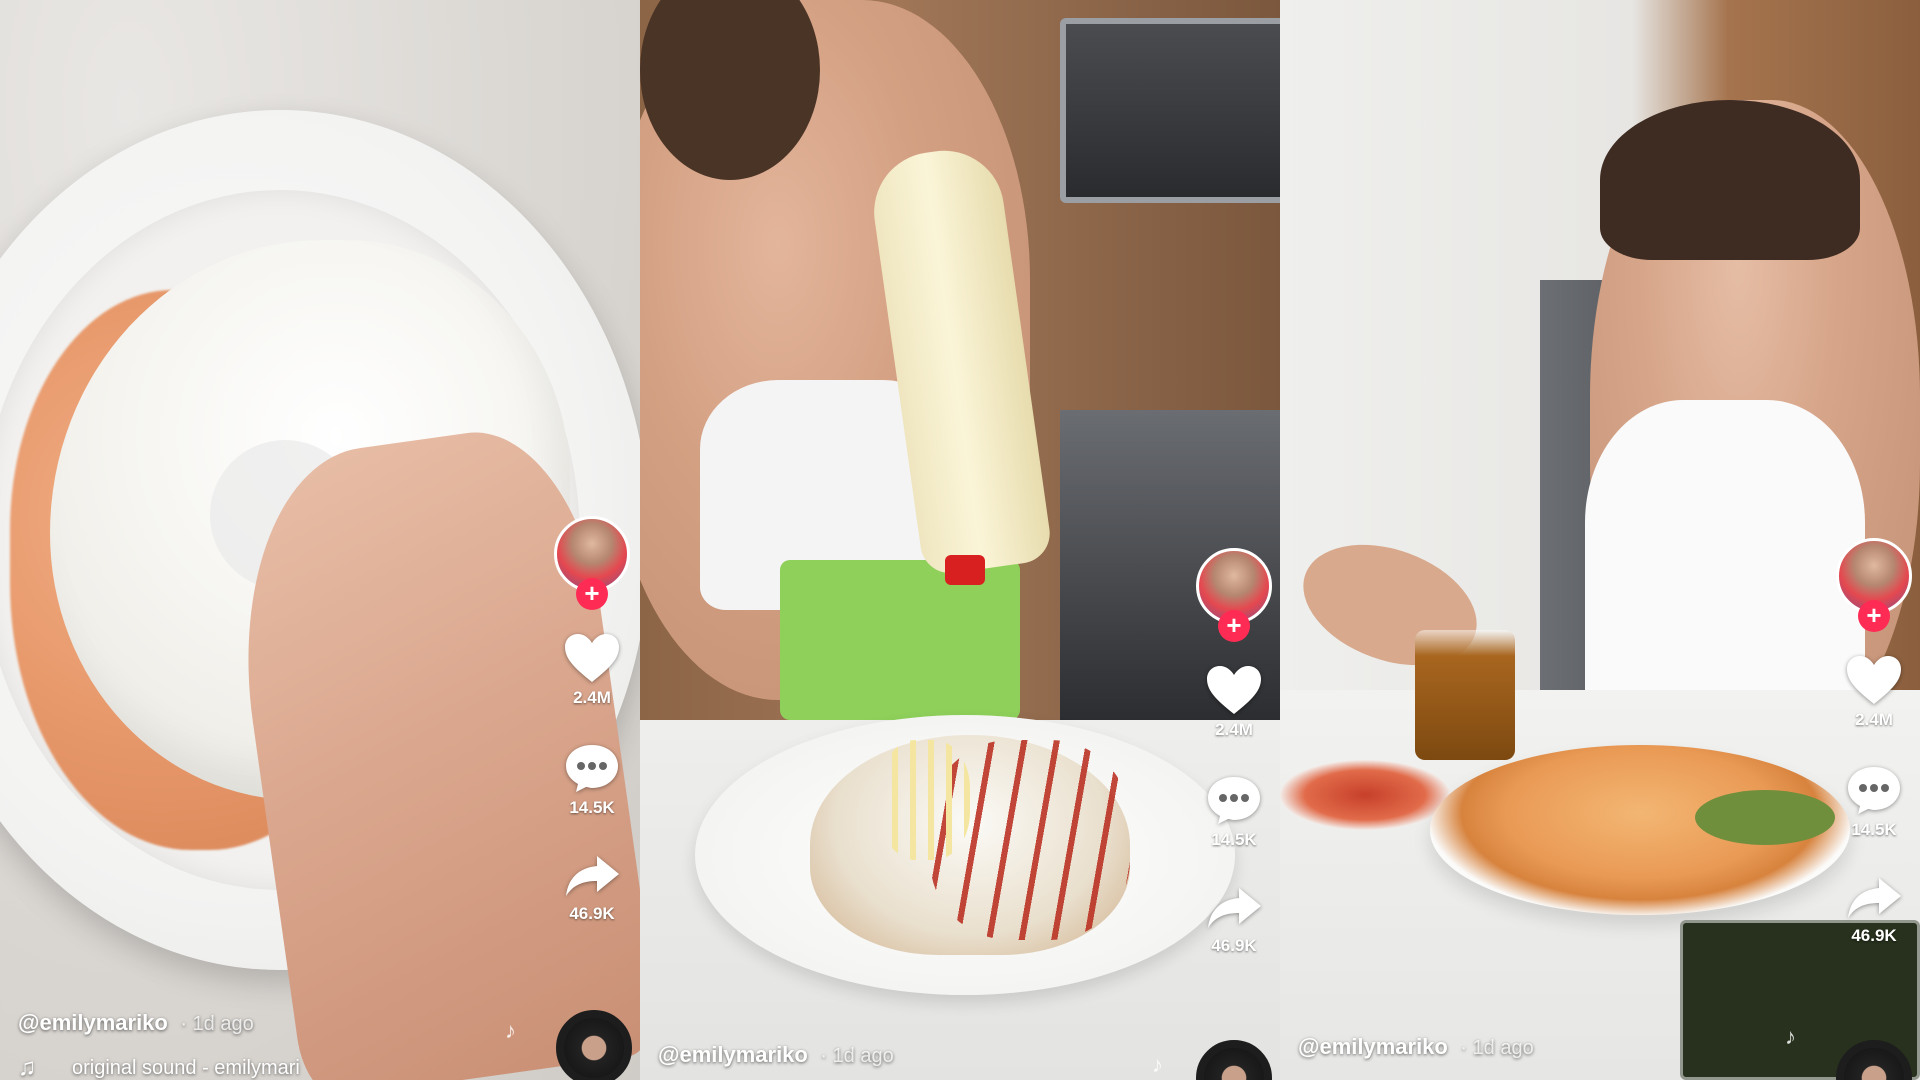  I want to click on mayo-drizzle, so click(925, 800).